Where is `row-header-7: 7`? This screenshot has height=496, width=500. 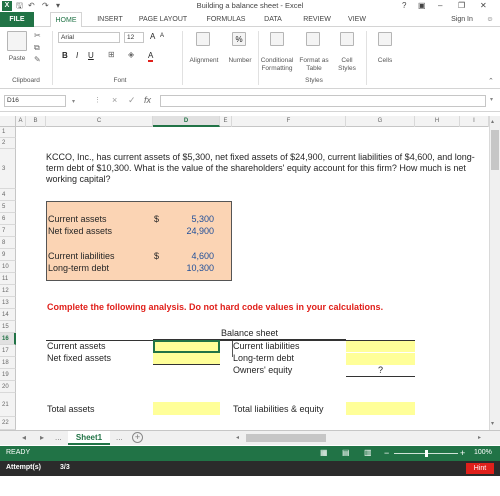
row-header-7: 7 is located at coordinates (8, 231).